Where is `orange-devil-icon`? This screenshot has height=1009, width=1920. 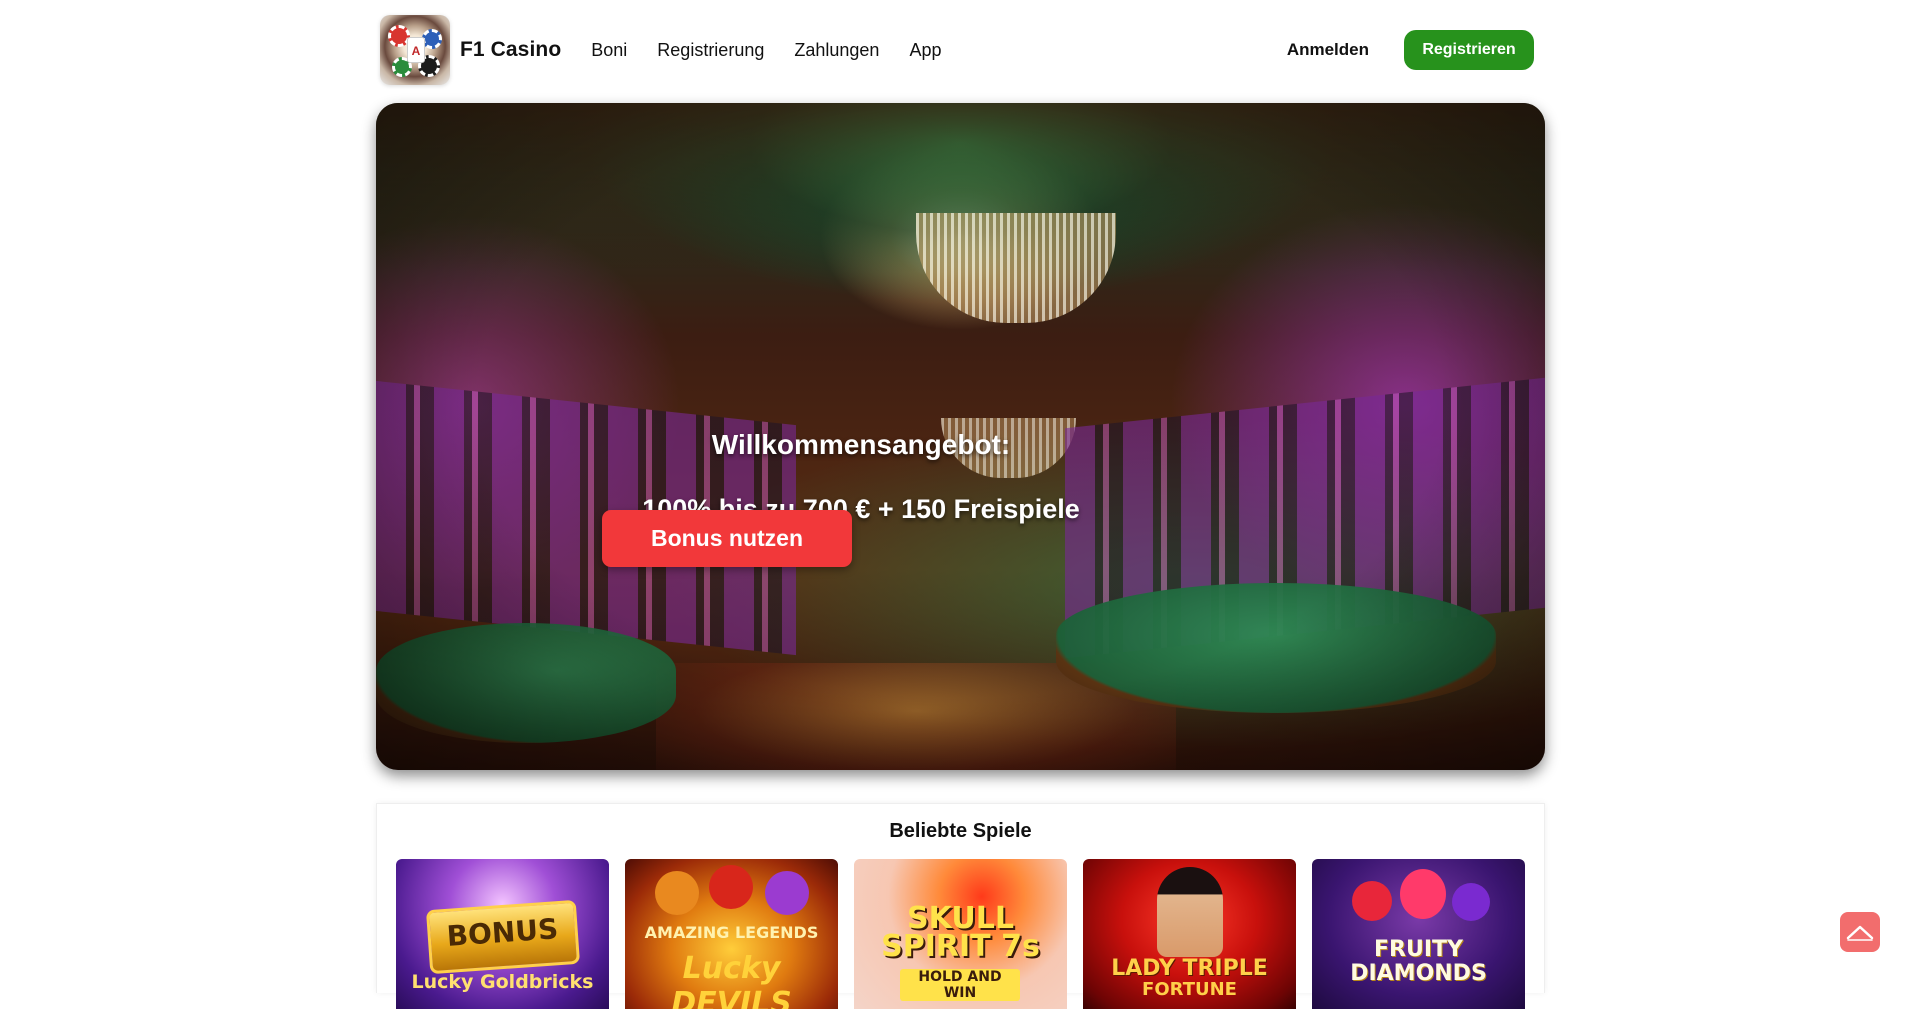
orange-devil-icon is located at coordinates (677, 893).